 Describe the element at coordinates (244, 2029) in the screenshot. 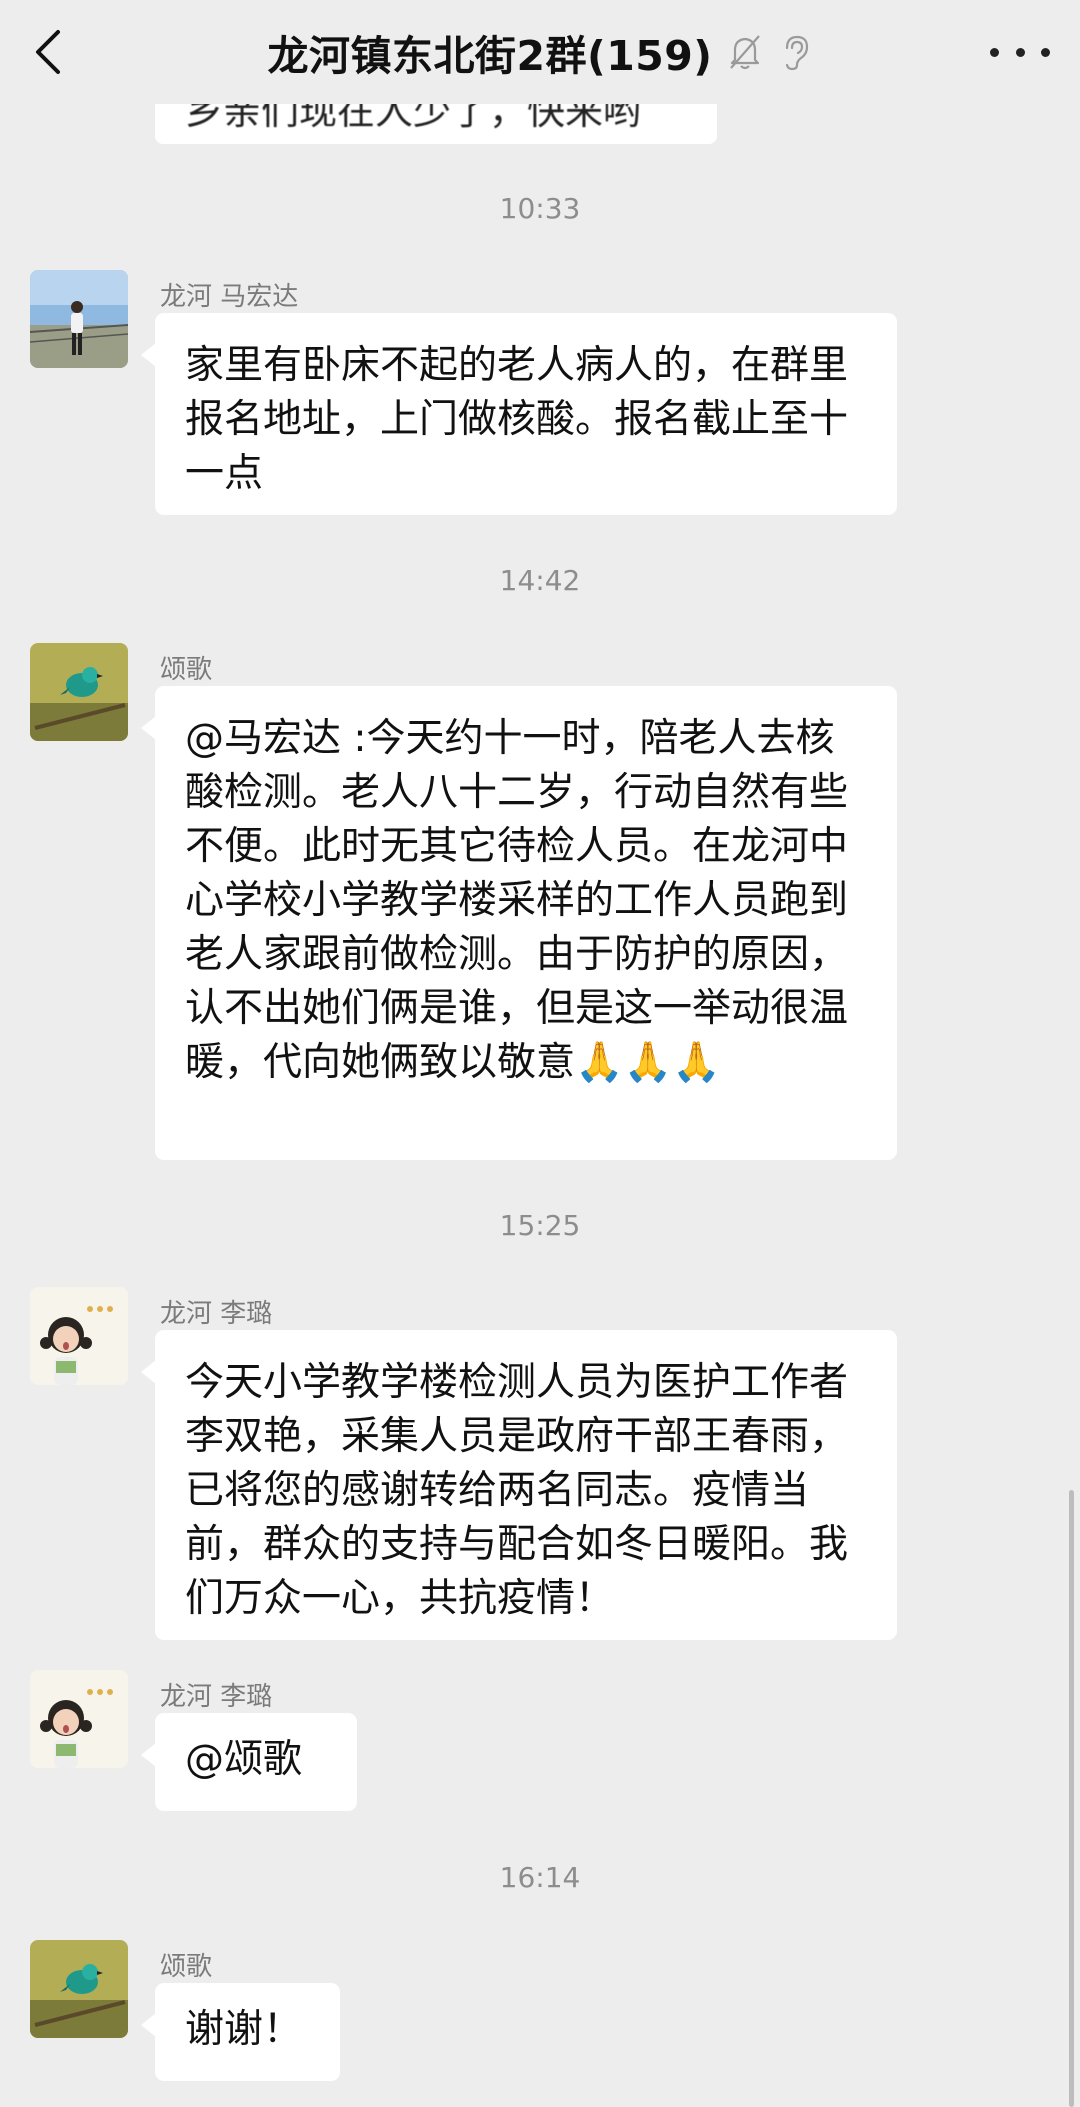

I see `message-text: 谢谢！` at that location.